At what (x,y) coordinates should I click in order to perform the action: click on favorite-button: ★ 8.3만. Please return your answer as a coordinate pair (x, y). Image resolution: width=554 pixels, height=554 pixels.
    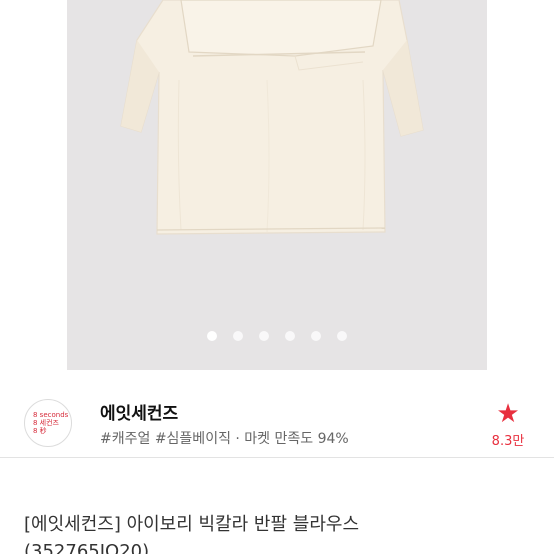
    Looking at the image, I should click on (508, 425).